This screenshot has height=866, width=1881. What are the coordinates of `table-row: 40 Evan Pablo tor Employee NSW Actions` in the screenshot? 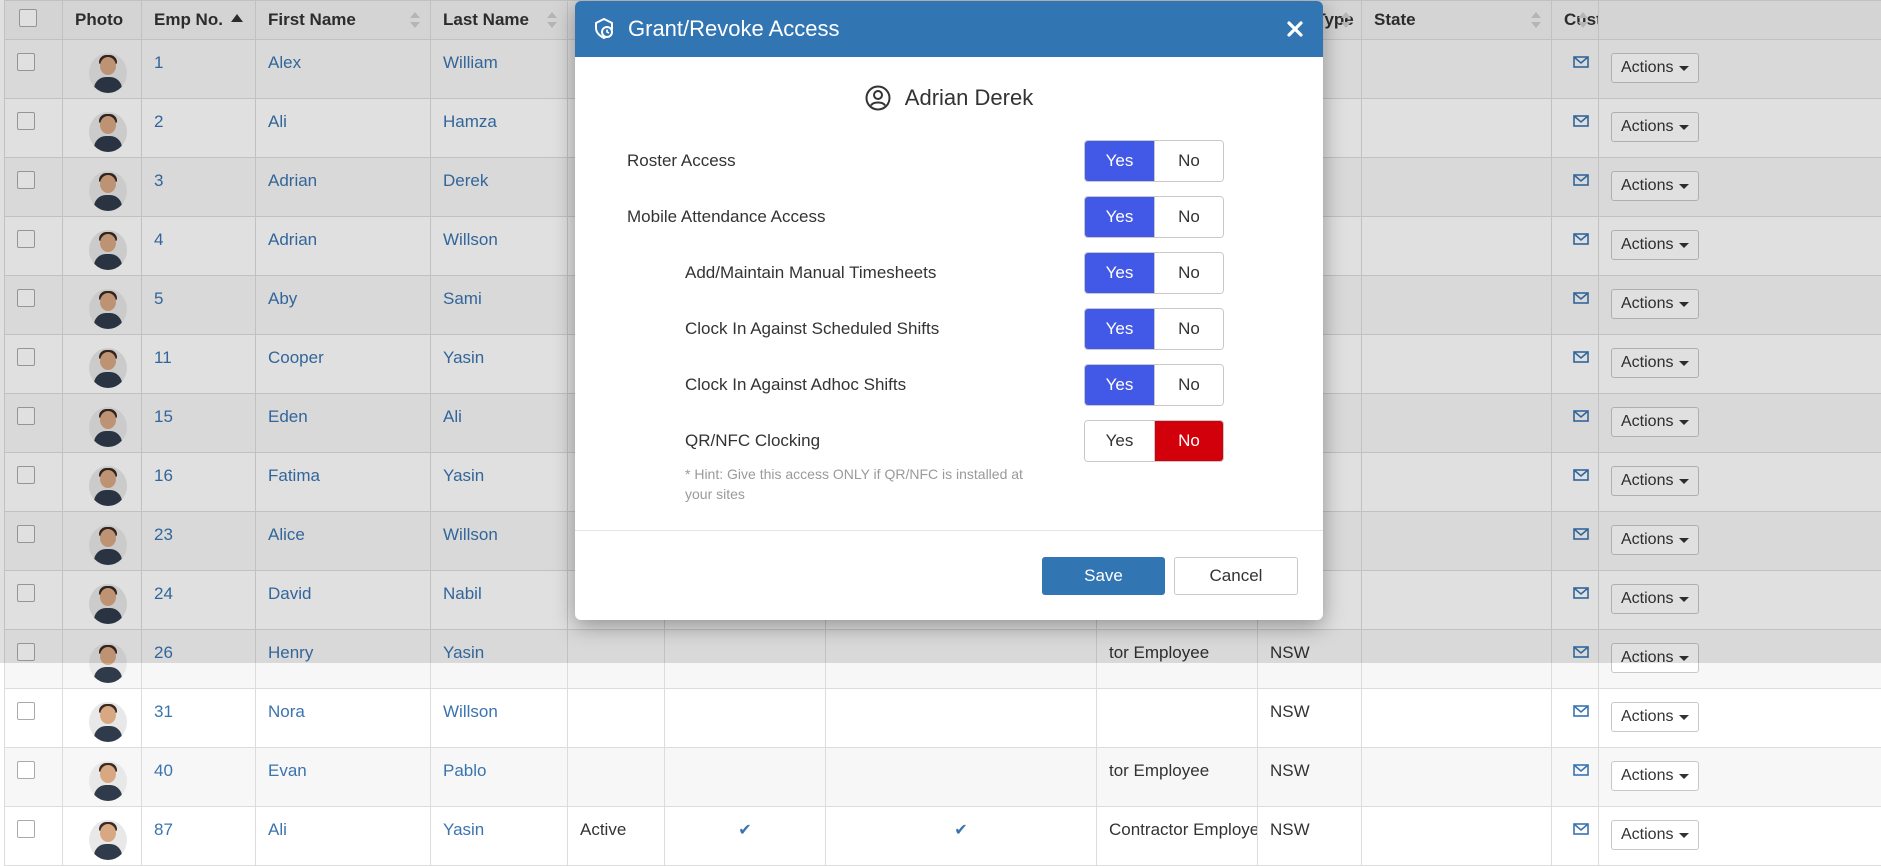 It's located at (943, 777).